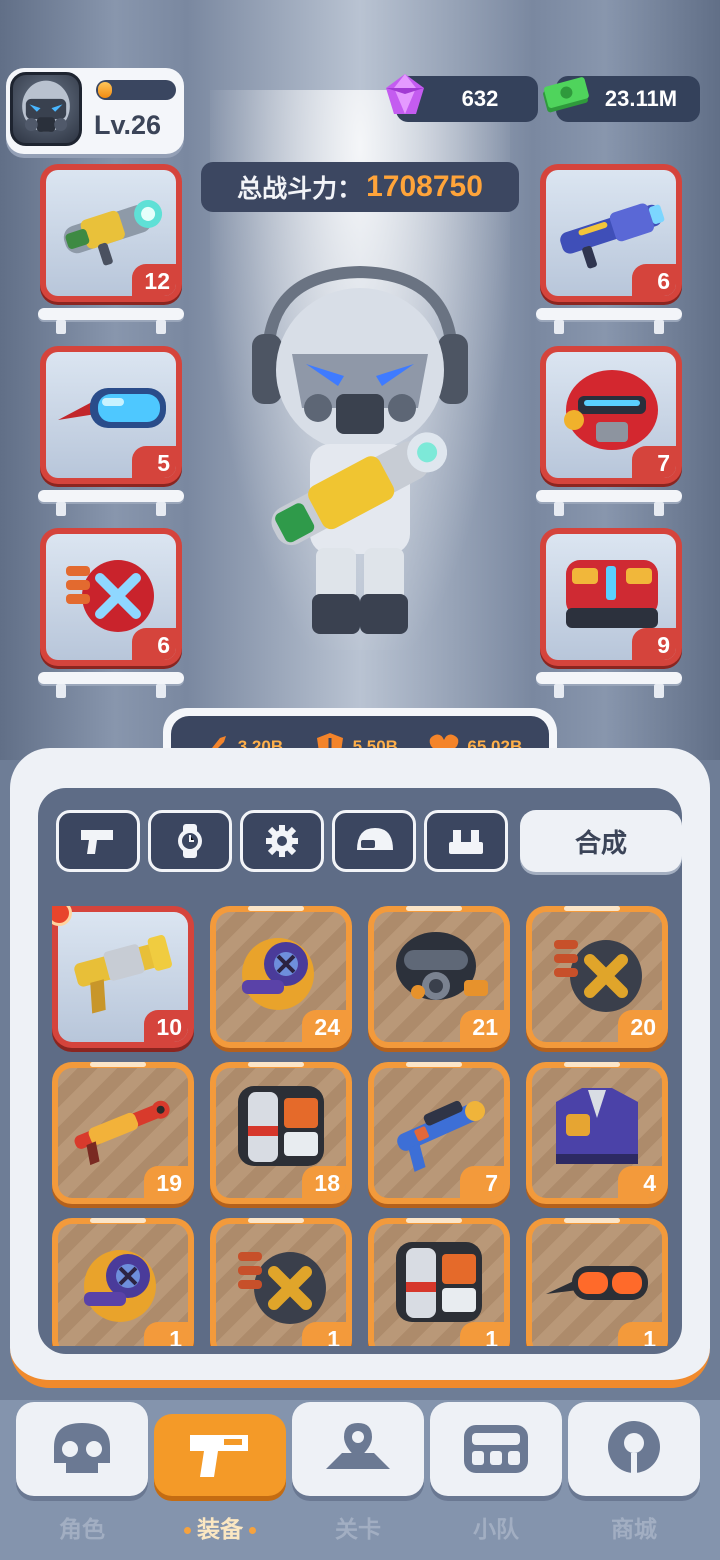 The image size is (720, 1560). What do you see at coordinates (612, 236) in the screenshot?
I see `blue-rifle-icon` at bounding box center [612, 236].